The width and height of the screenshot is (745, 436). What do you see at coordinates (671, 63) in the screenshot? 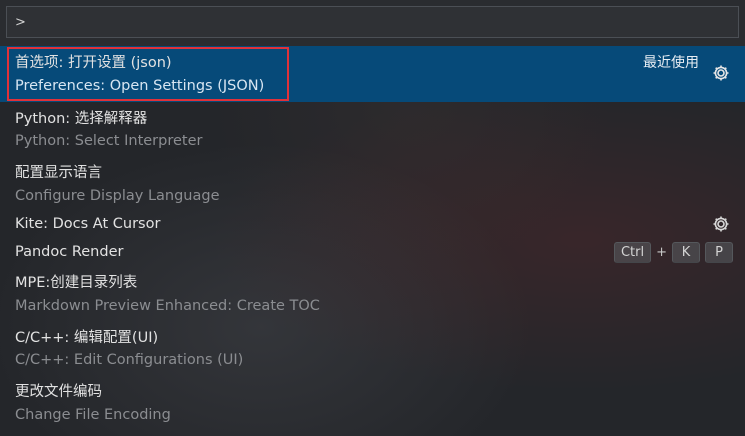
I see `recently-used-badge: 最近使用` at bounding box center [671, 63].